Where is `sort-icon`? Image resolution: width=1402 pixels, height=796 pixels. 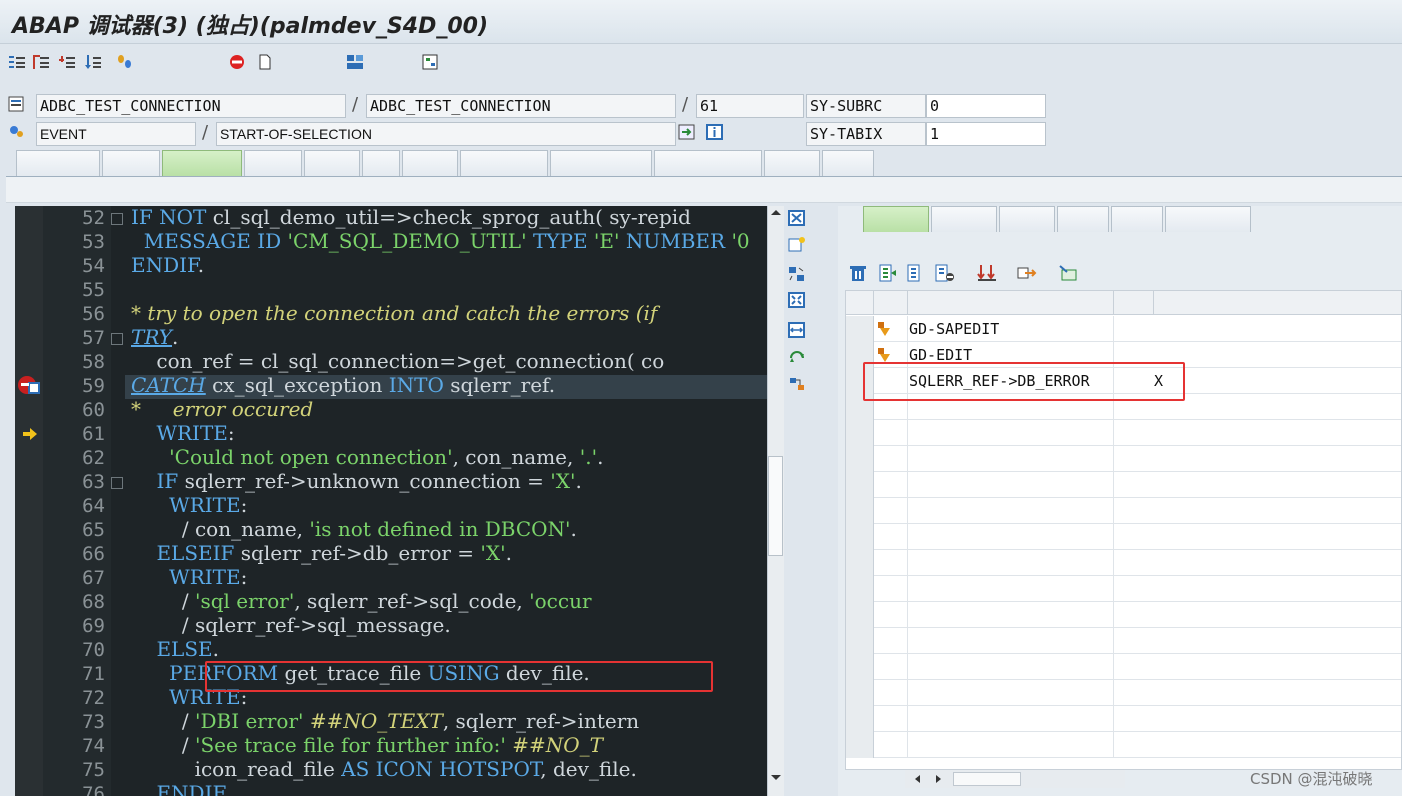
sort-icon is located at coordinates (987, 273).